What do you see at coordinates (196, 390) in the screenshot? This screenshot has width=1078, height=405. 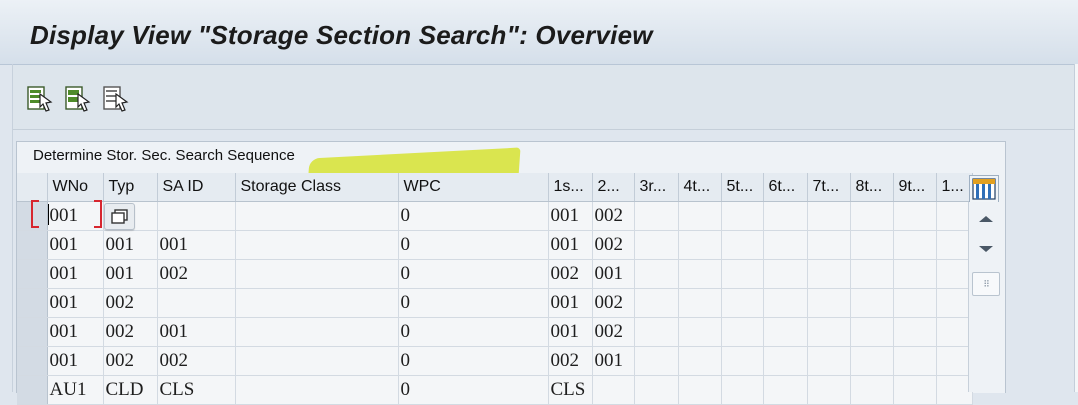 I see `cell-sa-id: CLS` at bounding box center [196, 390].